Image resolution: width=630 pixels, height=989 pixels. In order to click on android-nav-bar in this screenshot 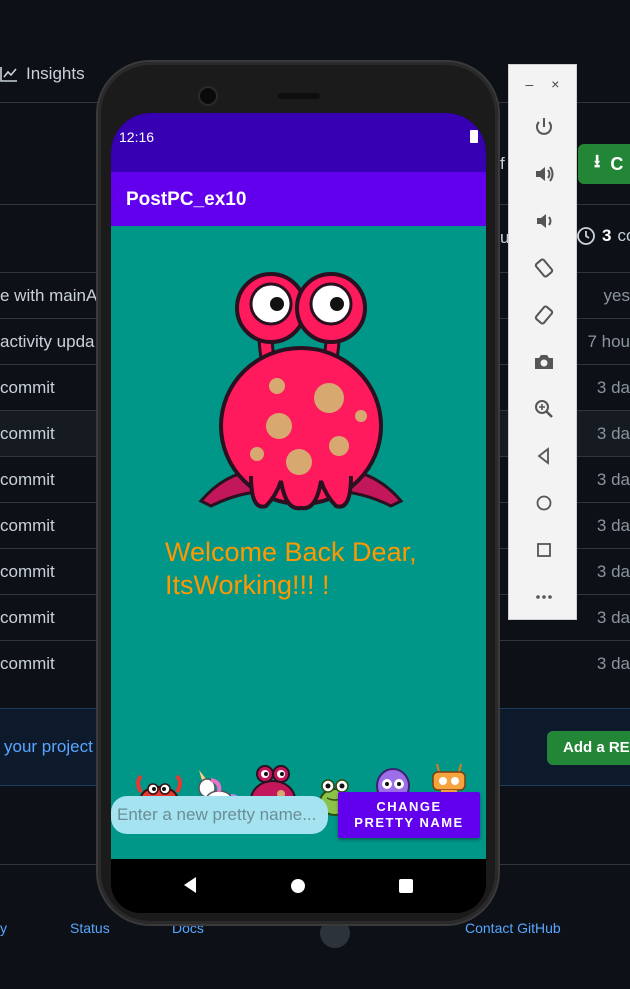, I will do `click(298, 886)`.